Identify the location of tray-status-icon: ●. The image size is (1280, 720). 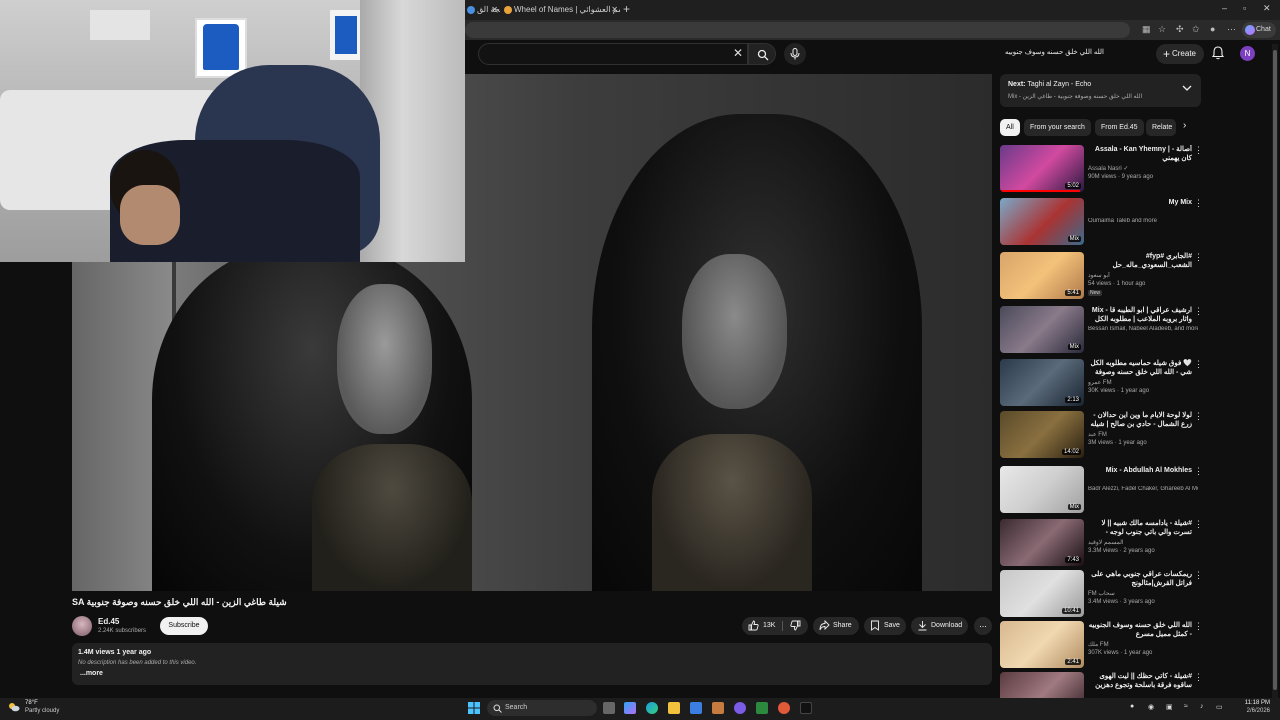
(1132, 706).